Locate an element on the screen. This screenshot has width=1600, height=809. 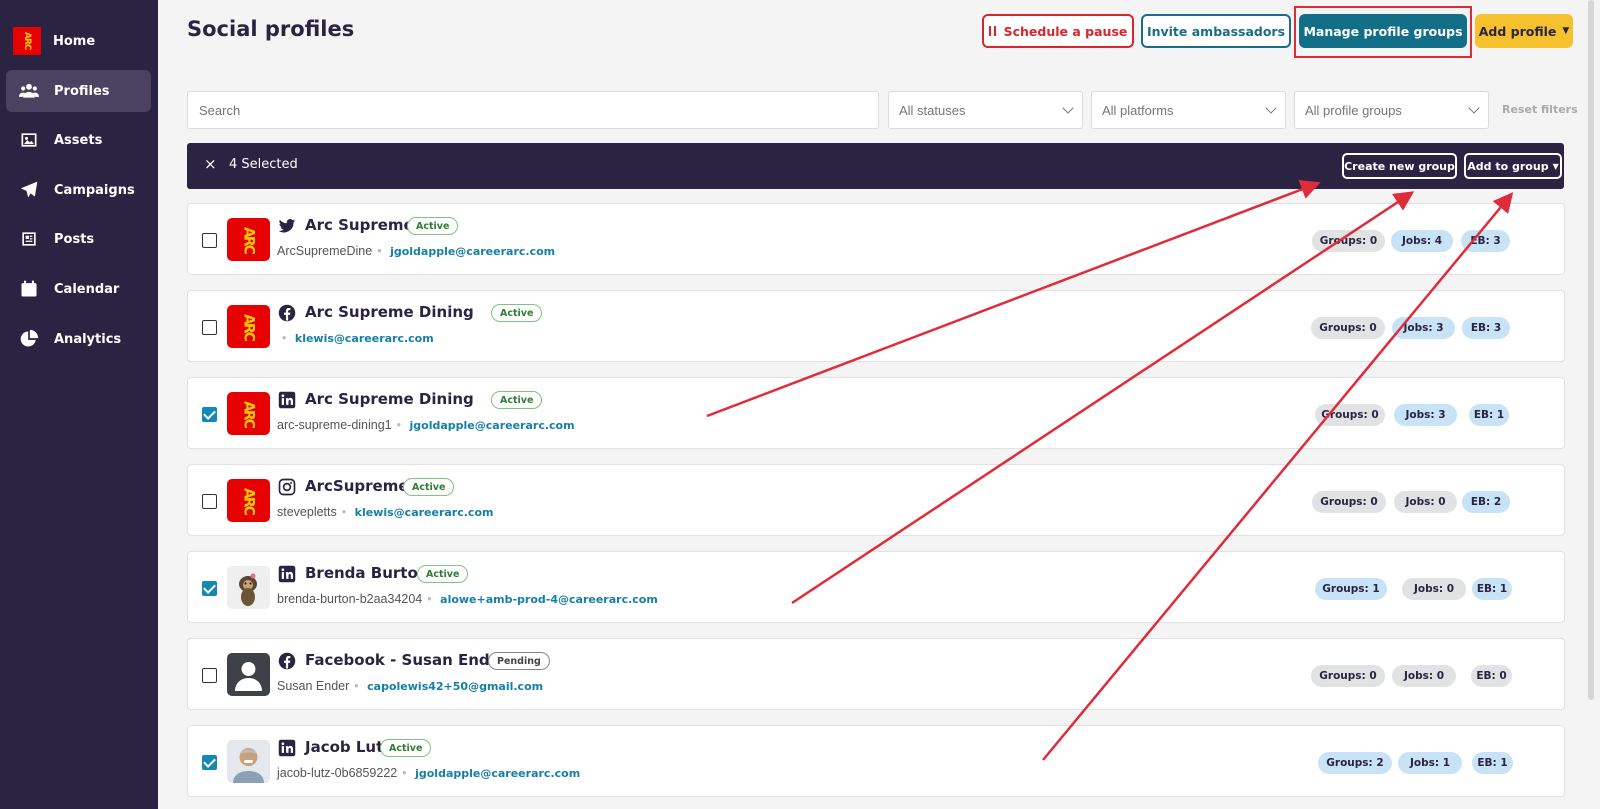
profile-email-link: capolewis42+50@gmail.com is located at coordinates (455, 686).